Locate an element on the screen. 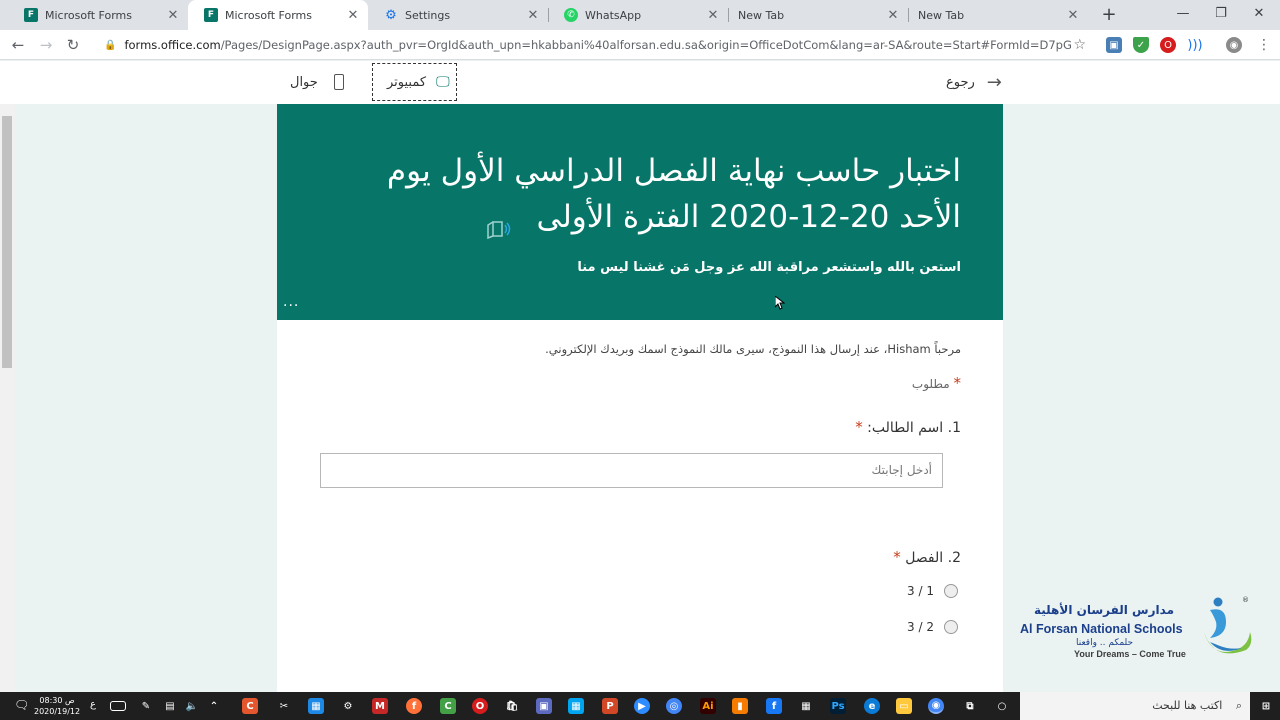 This screenshot has height=720, width=1280. extension-opera-icon: O is located at coordinates (1168, 45).